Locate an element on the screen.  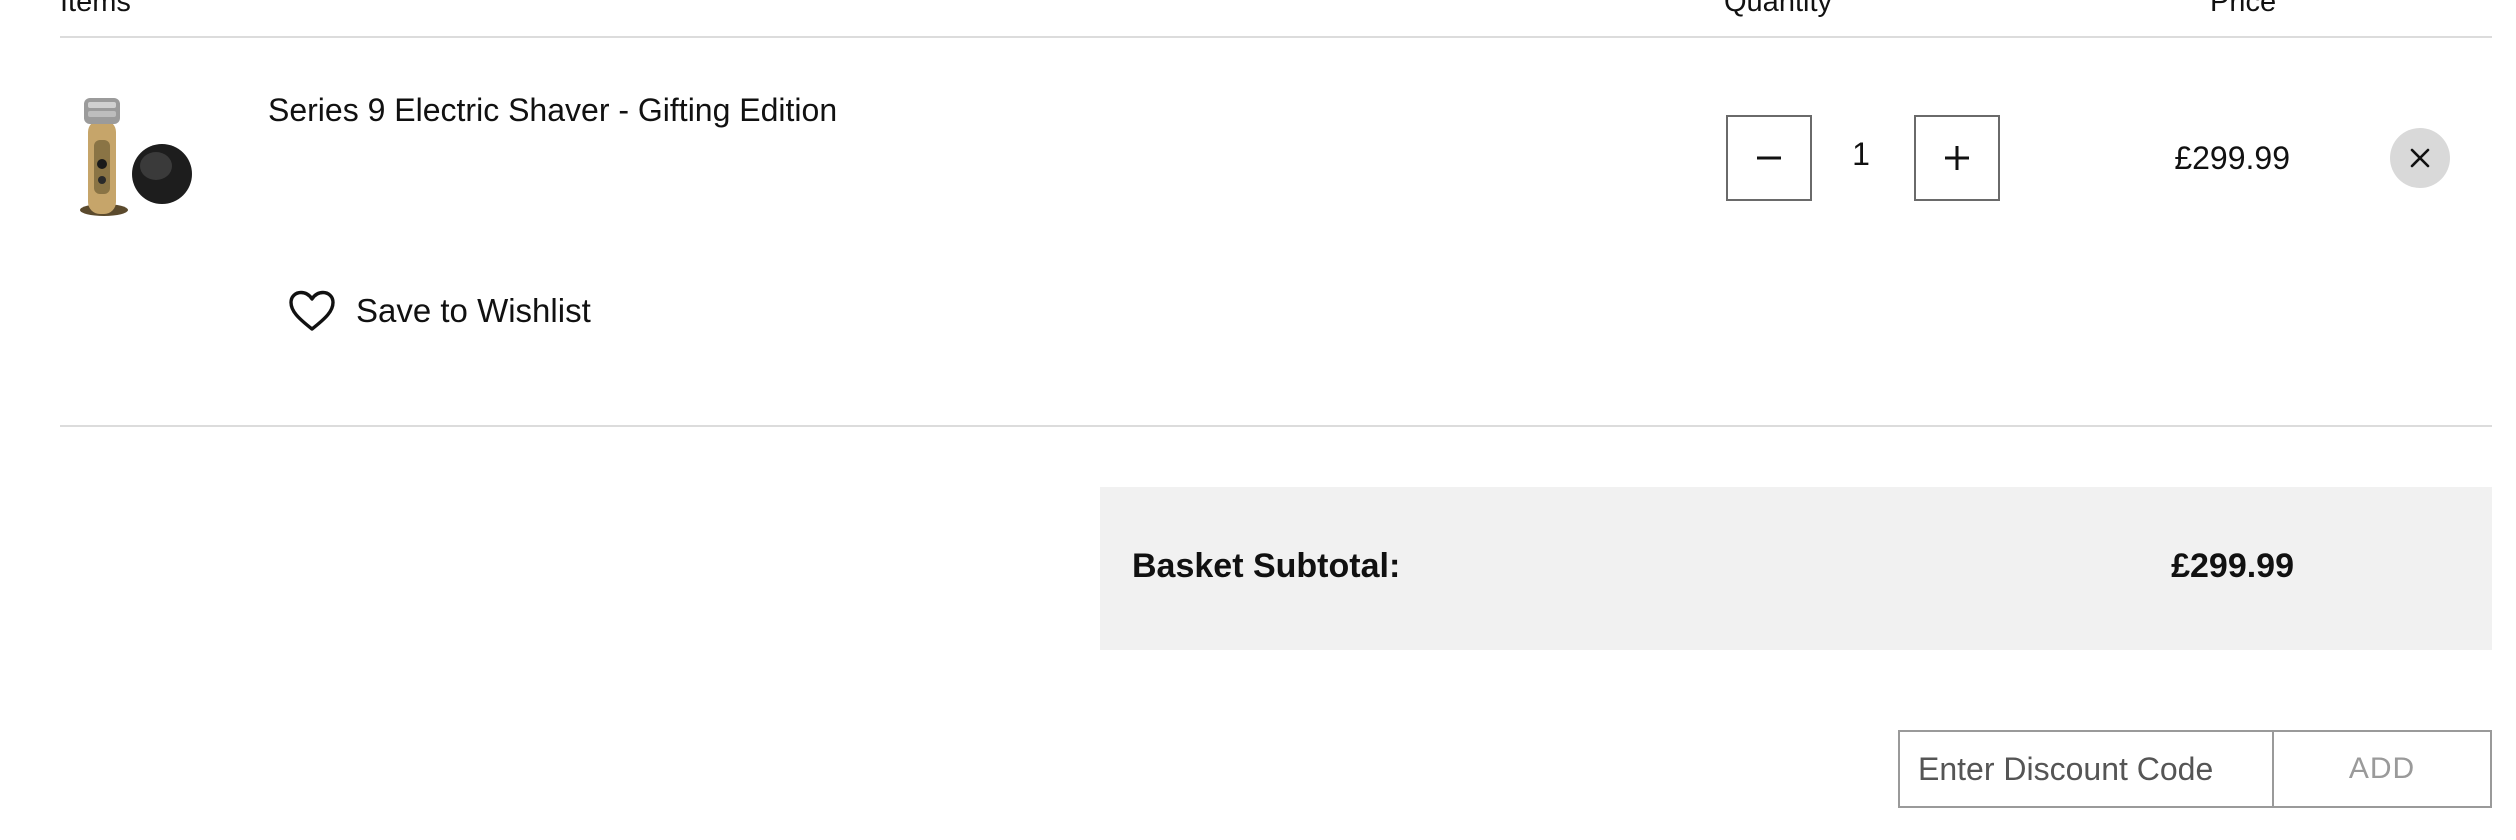
items-column-header: Items is located at coordinates (95, 9).